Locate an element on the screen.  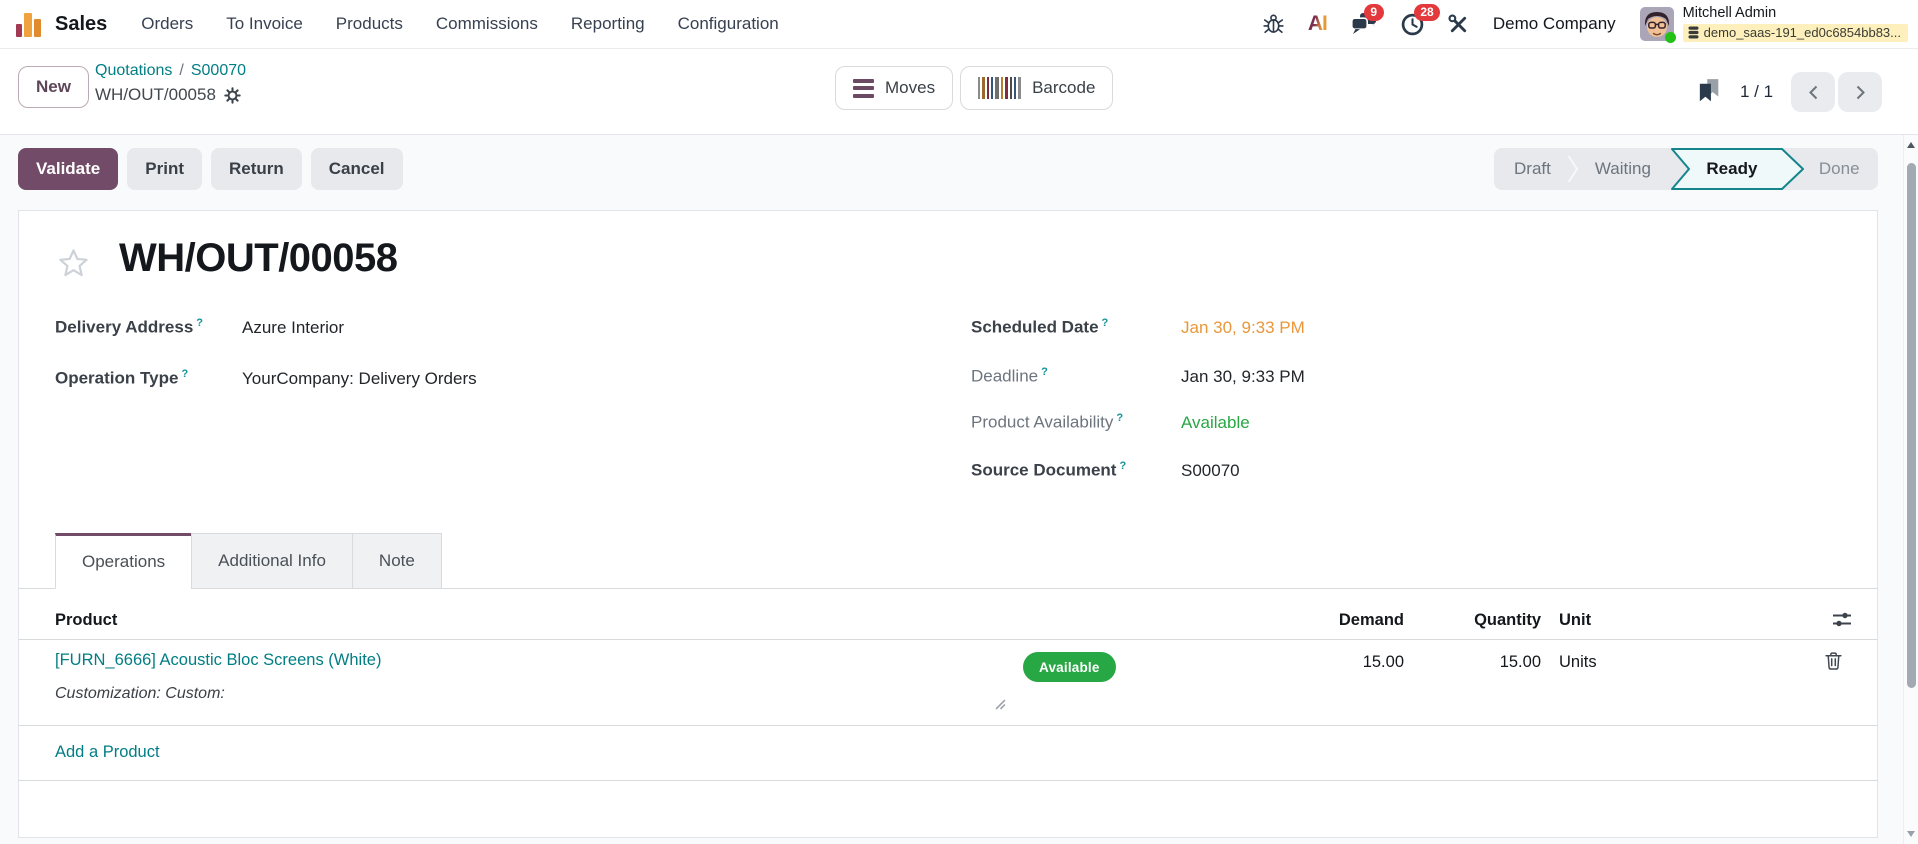
user-name: Mitchell Admin is located at coordinates (1729, 13).